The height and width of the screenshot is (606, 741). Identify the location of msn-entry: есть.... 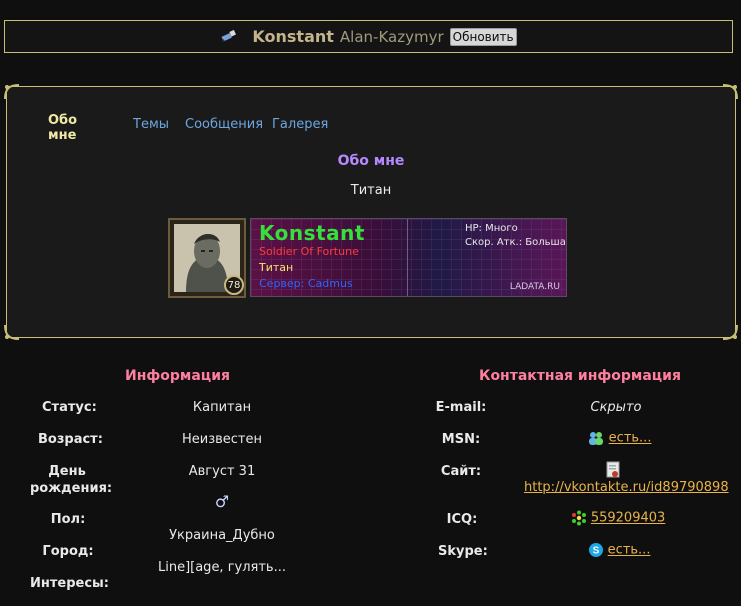
(619, 438).